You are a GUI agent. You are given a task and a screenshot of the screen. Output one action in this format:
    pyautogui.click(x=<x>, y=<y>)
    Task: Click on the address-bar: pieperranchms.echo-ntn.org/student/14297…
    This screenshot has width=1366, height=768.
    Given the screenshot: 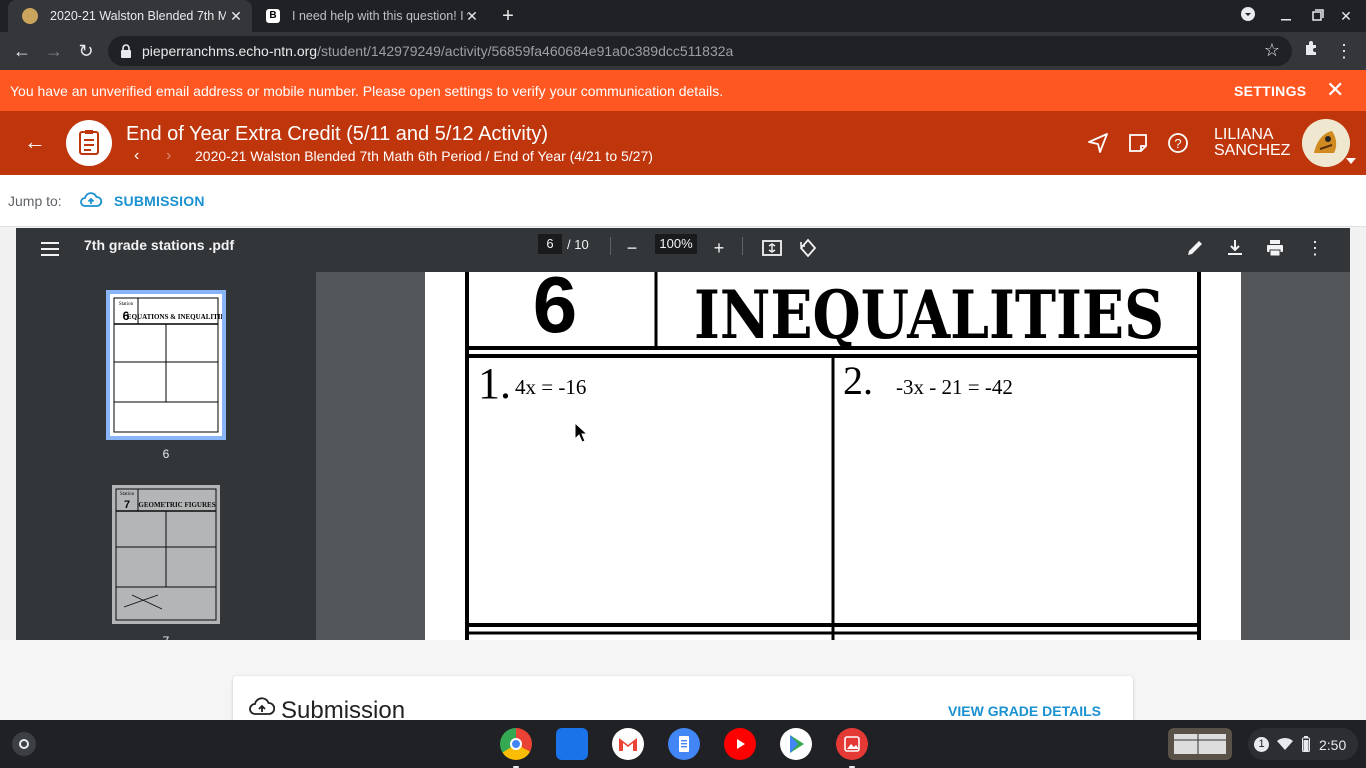 What is the action you would take?
    pyautogui.click(x=700, y=51)
    